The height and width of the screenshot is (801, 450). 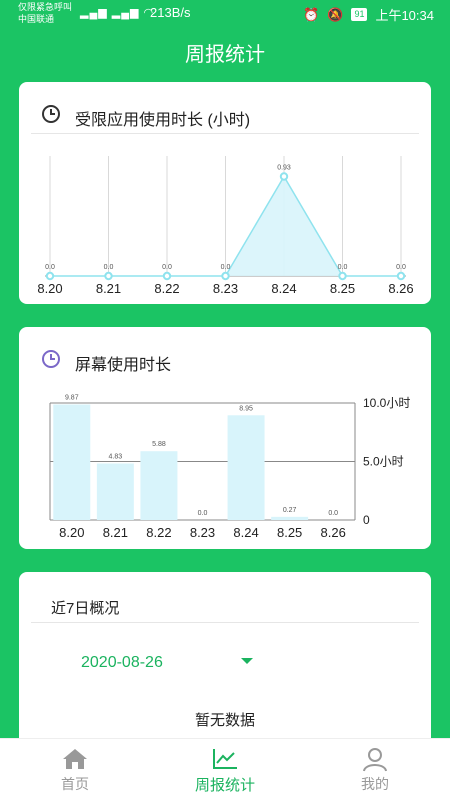 I want to click on status-right: ⏰ 🔕 91 上午10:34, so click(x=368, y=14).